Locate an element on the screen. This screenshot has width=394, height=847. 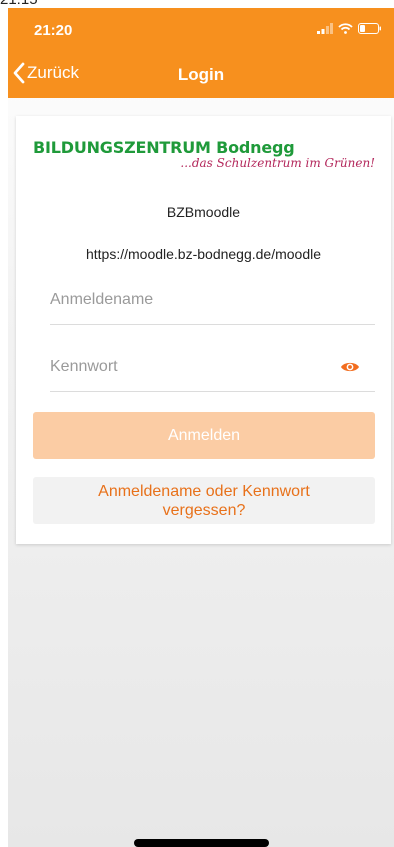
top-strip: 21:15 is located at coordinates (197, 4).